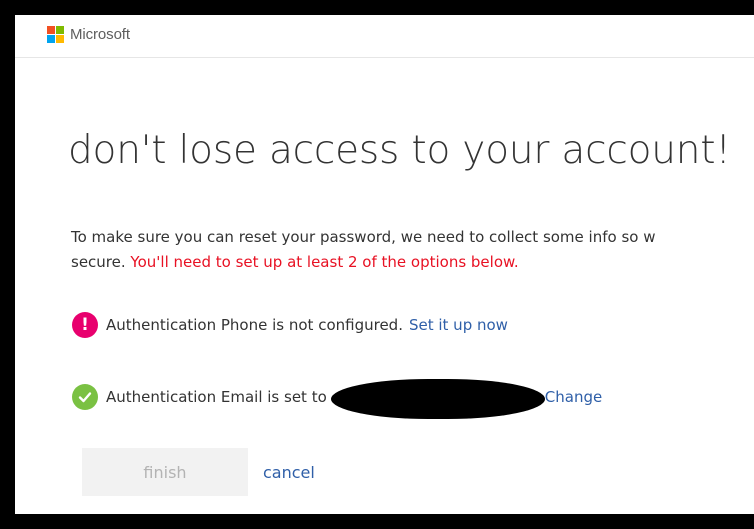 The image size is (754, 529). What do you see at coordinates (100, 34) in the screenshot?
I see `brand-name: Microsoft` at bounding box center [100, 34].